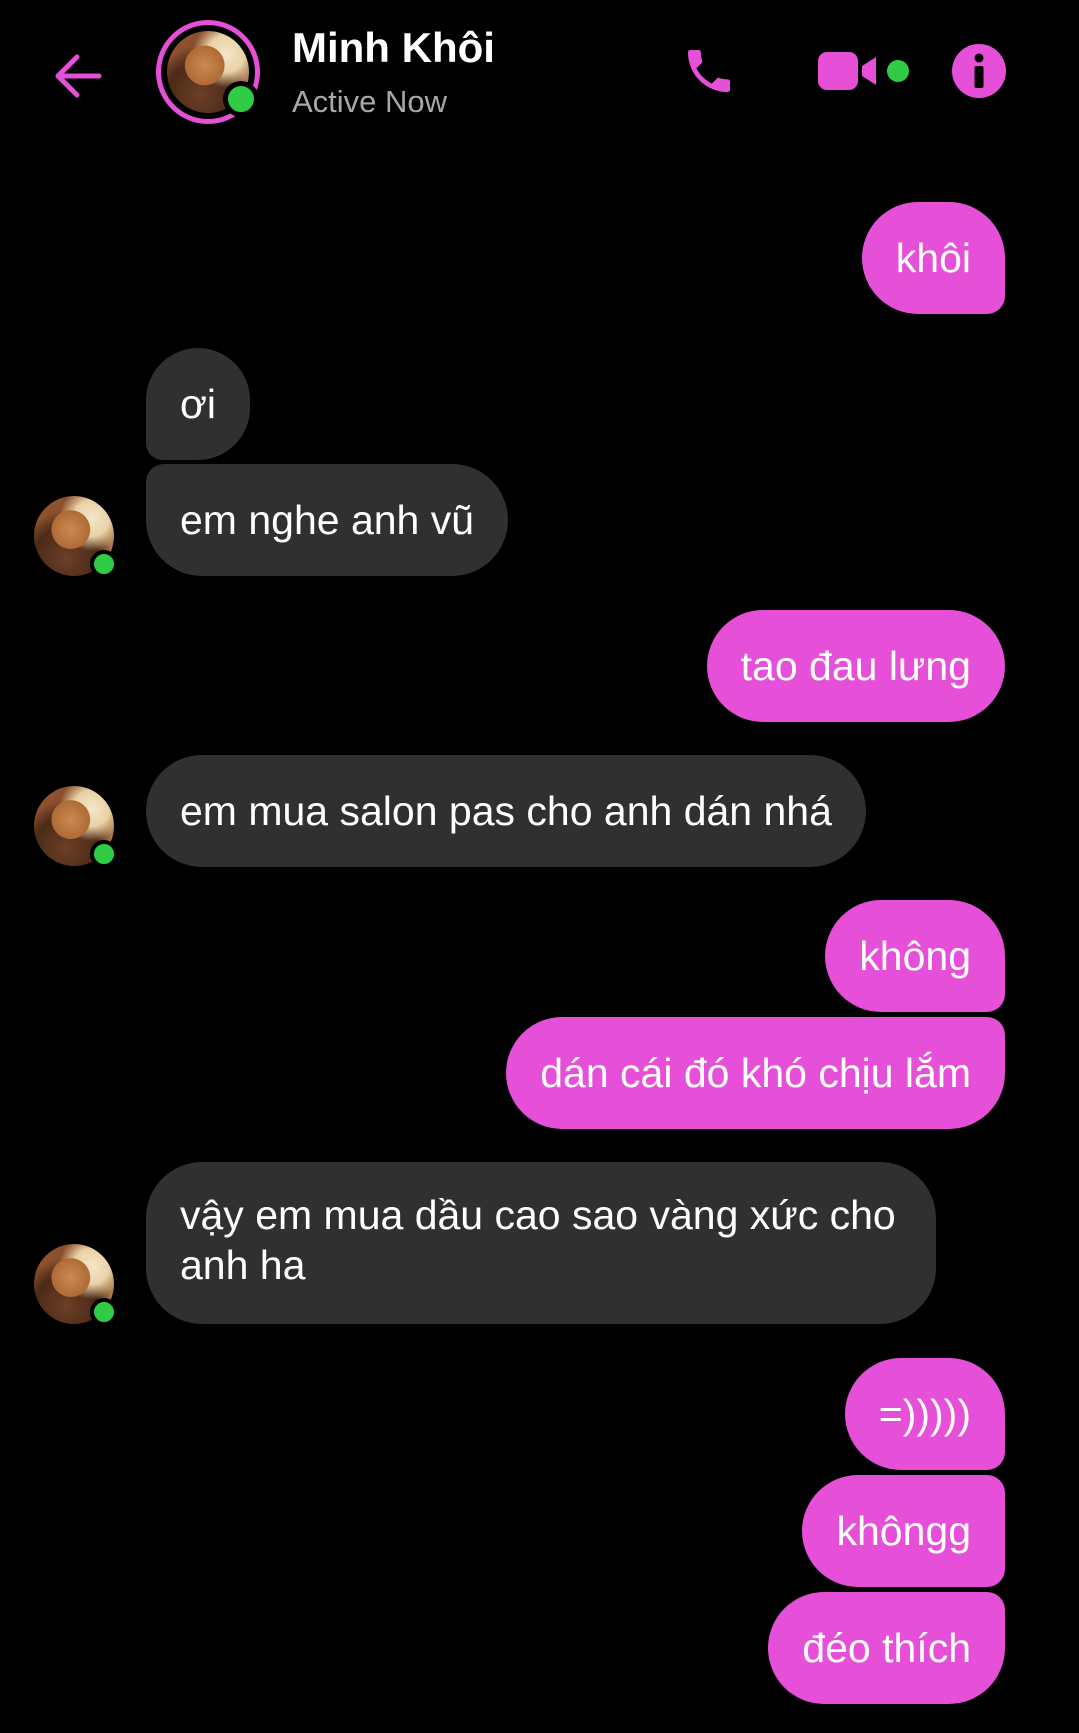  I want to click on call-button, so click(709, 71).